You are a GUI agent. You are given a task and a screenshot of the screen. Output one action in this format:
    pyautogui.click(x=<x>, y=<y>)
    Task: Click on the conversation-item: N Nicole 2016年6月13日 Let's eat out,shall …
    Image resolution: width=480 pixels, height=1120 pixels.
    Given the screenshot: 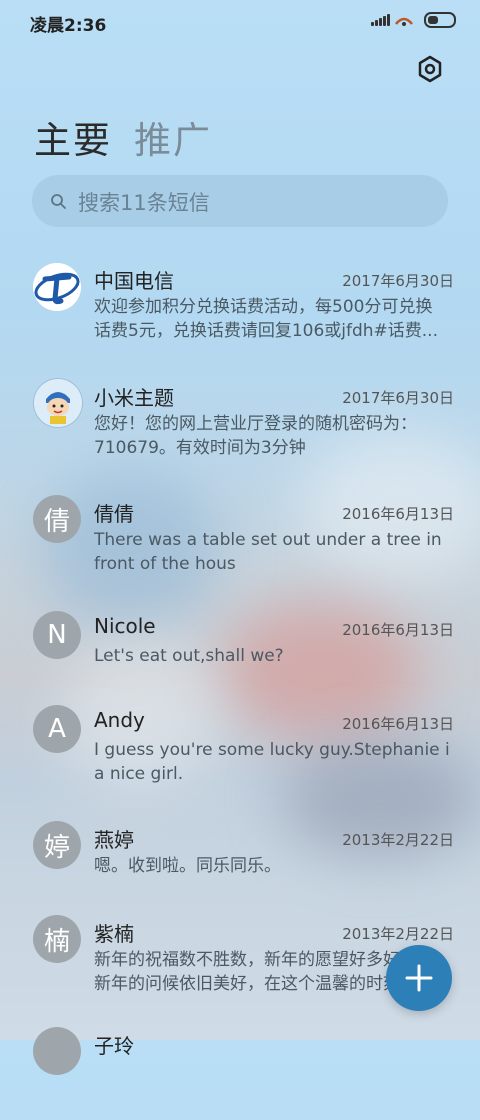 What is the action you would take?
    pyautogui.click(x=240, y=654)
    